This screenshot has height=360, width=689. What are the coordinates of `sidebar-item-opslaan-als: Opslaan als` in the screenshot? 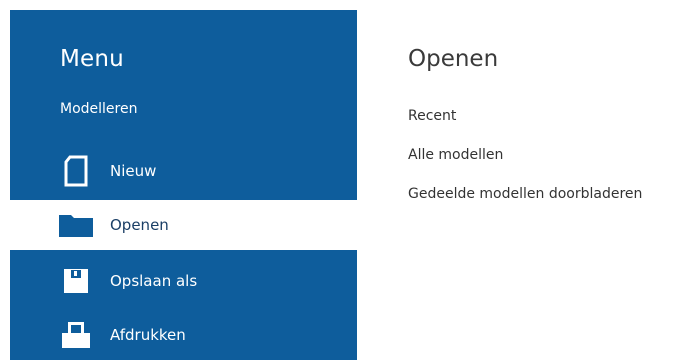 It's located at (183, 281).